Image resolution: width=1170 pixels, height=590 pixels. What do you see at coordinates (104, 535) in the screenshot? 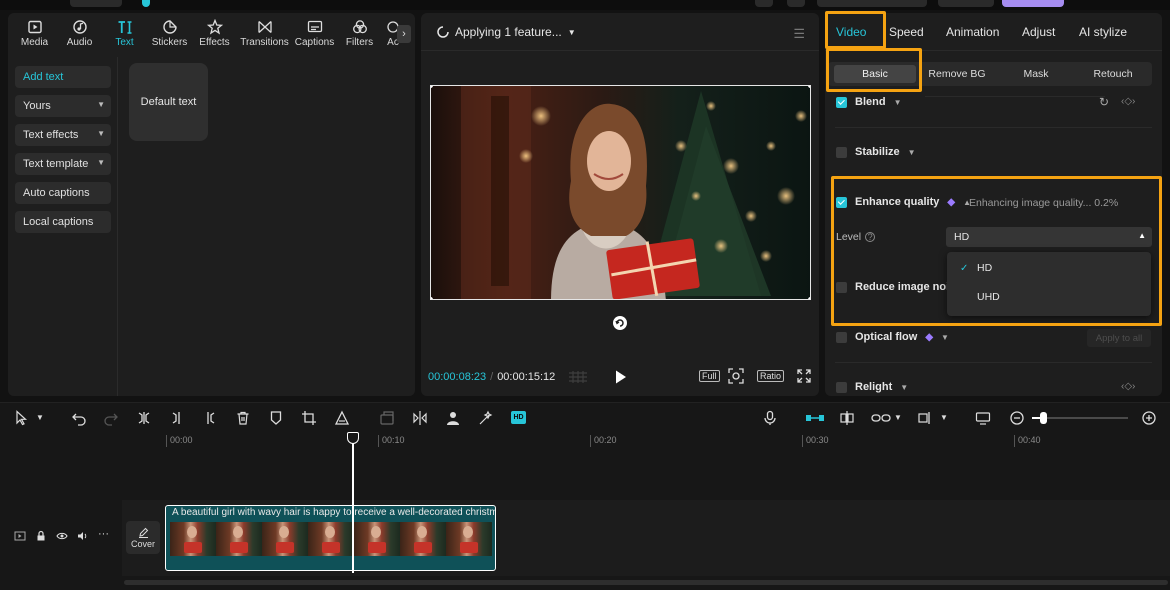
I see `more-options-icon: ···` at bounding box center [104, 535].